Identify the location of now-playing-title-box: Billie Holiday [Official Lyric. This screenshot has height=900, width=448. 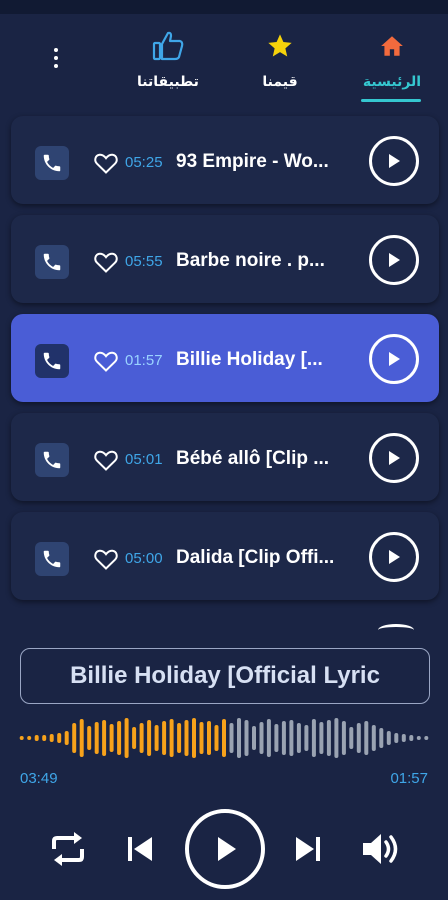
(225, 676).